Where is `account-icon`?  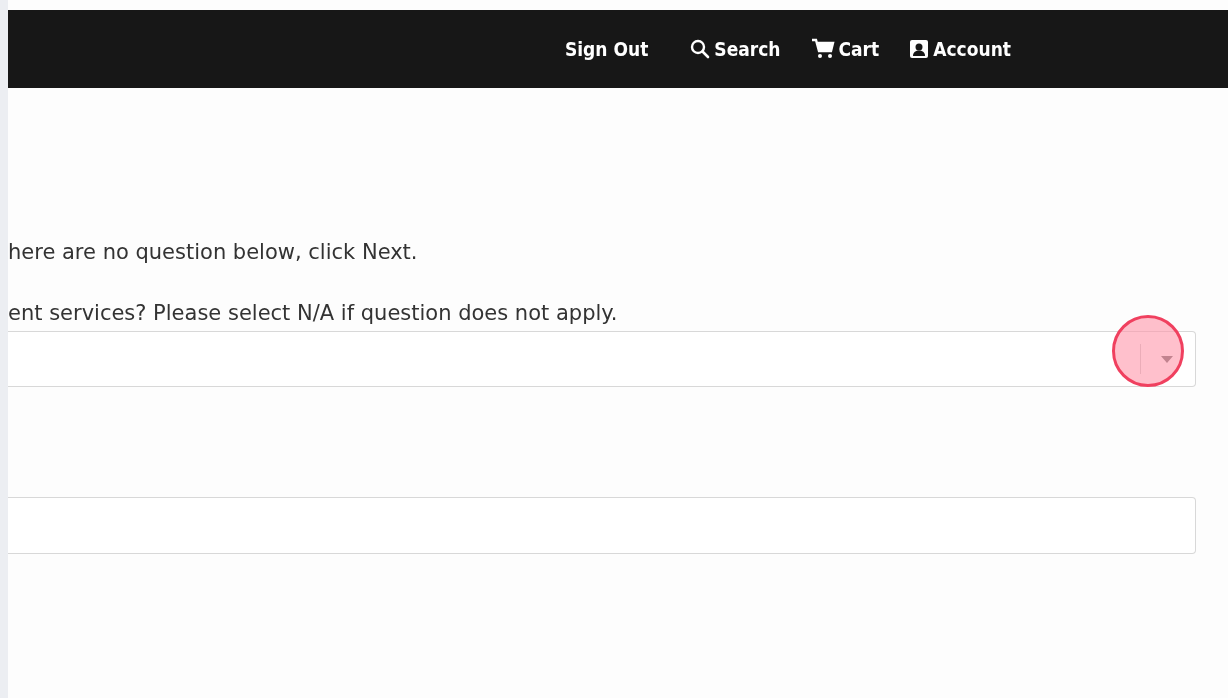 account-icon is located at coordinates (919, 49).